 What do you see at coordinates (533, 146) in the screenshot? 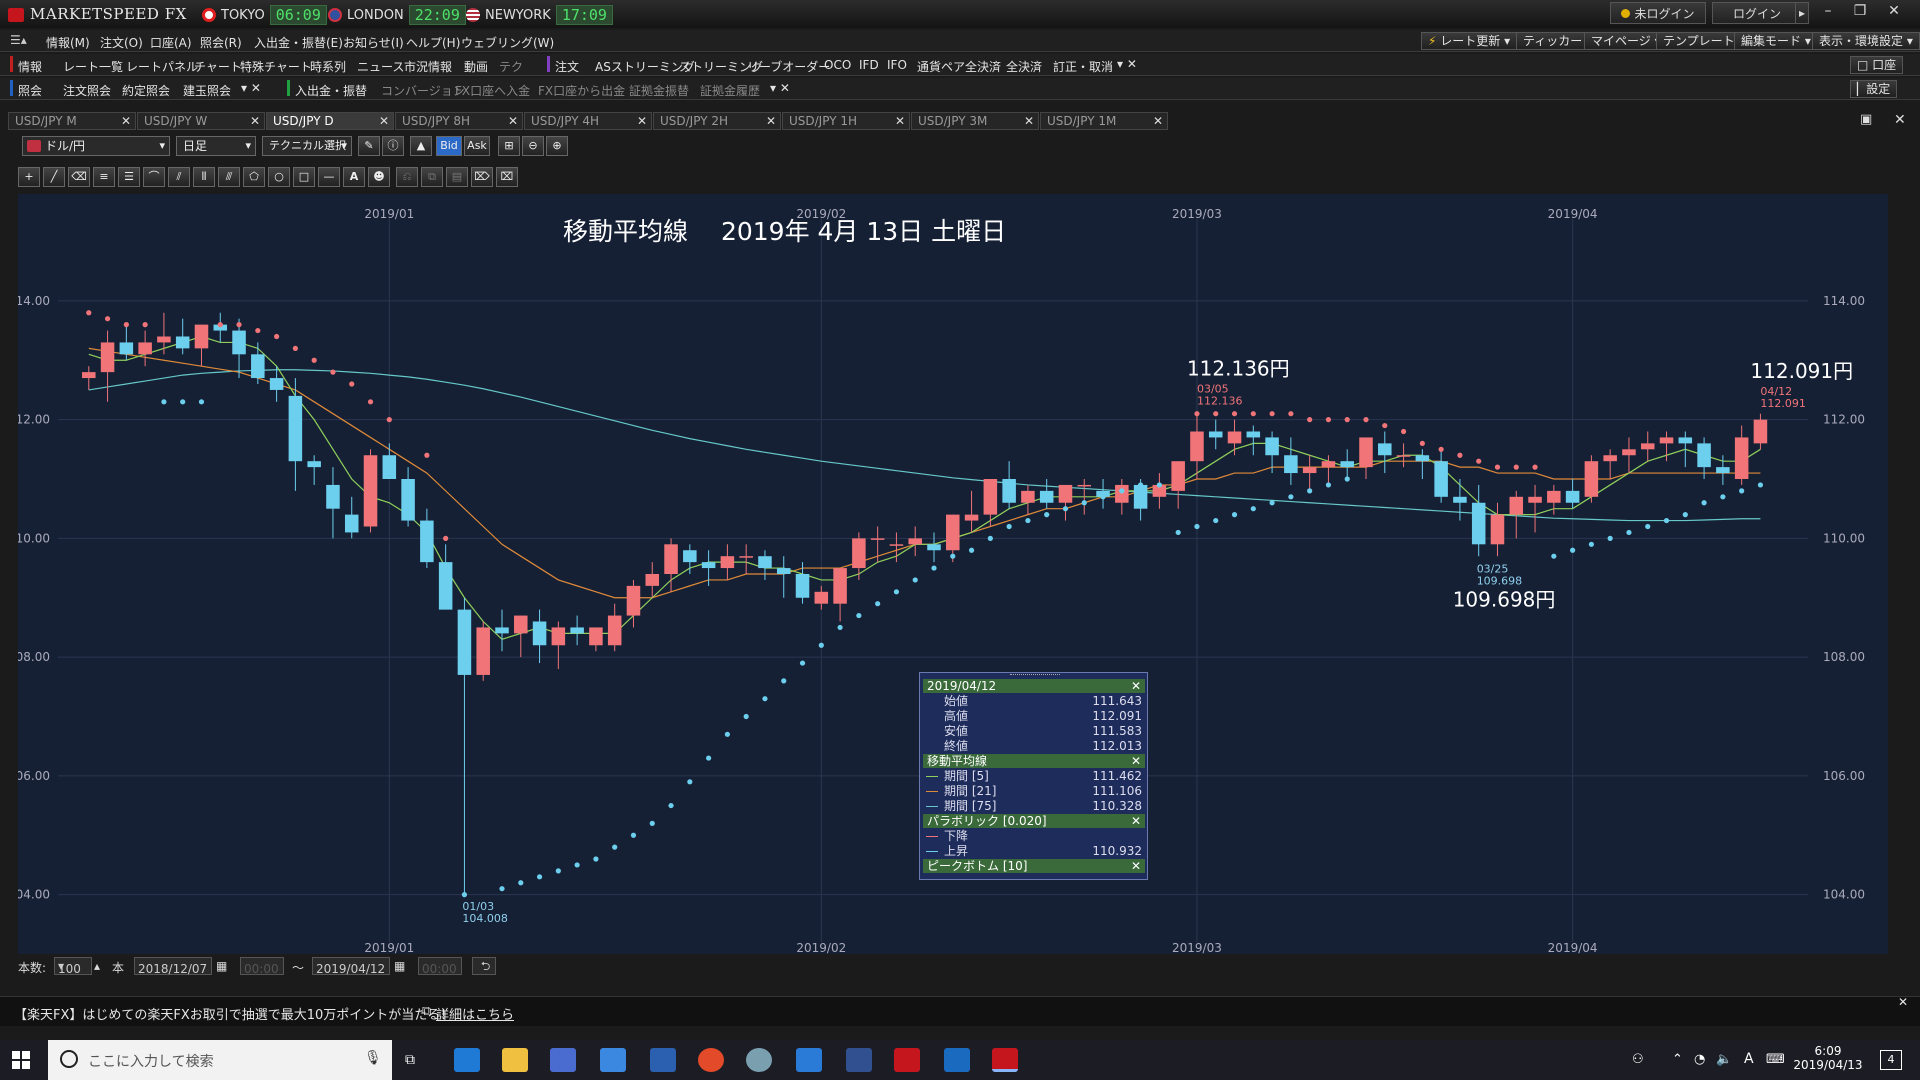
I see `zoom-out-icon: ⊖` at bounding box center [533, 146].